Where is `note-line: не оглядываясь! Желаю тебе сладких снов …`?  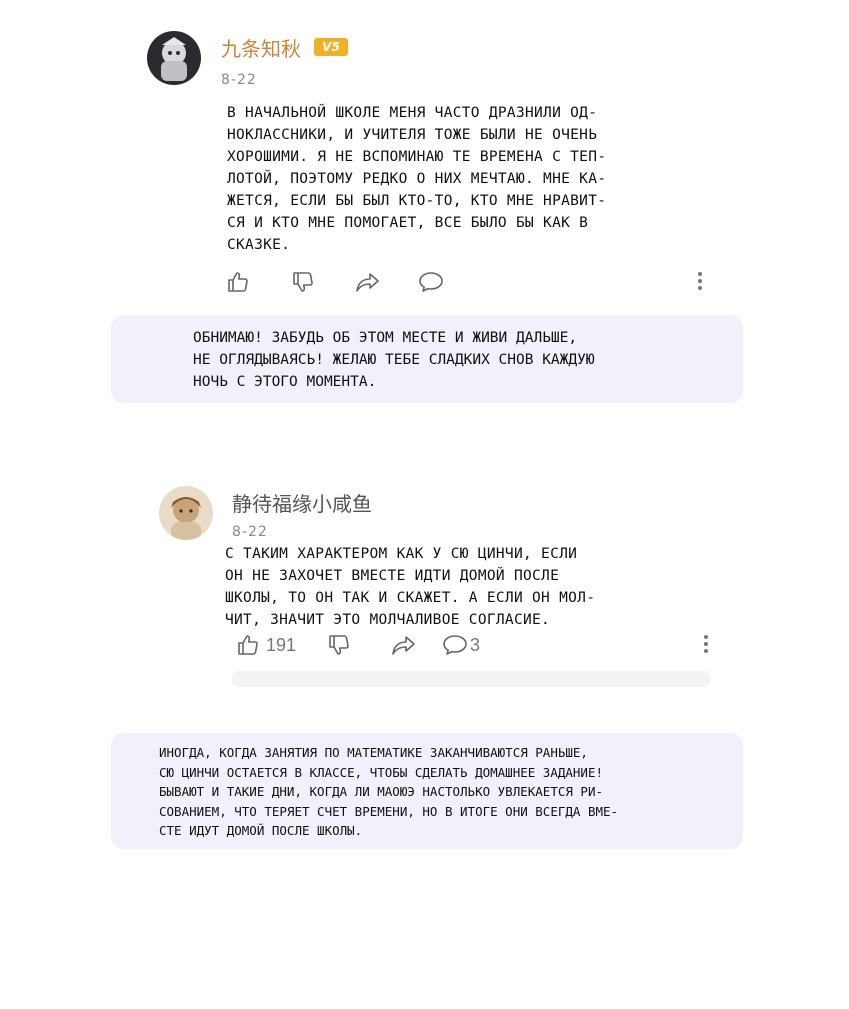
note-line: не оглядываясь! Желаю тебе сладких снов … is located at coordinates (394, 360).